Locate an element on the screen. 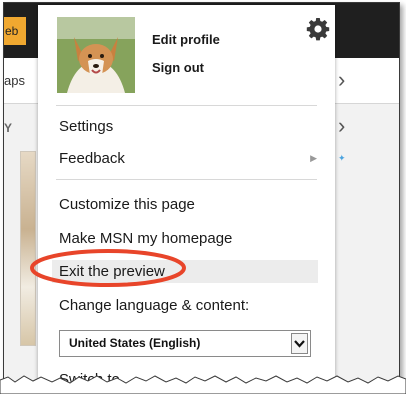 The width and height of the screenshot is (406, 394). nav-link-partial: aps is located at coordinates (14, 80).